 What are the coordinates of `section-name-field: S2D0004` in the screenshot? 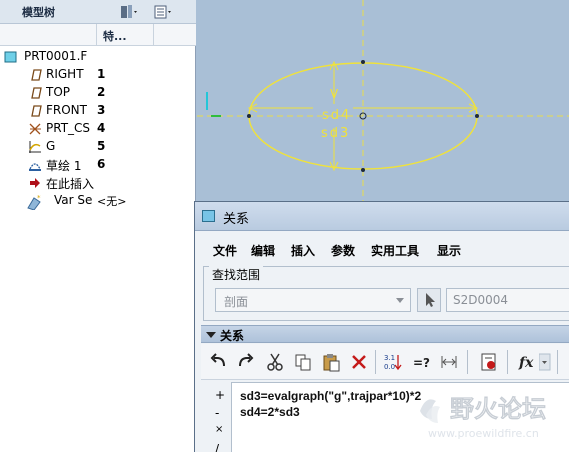 It's located at (507, 300).